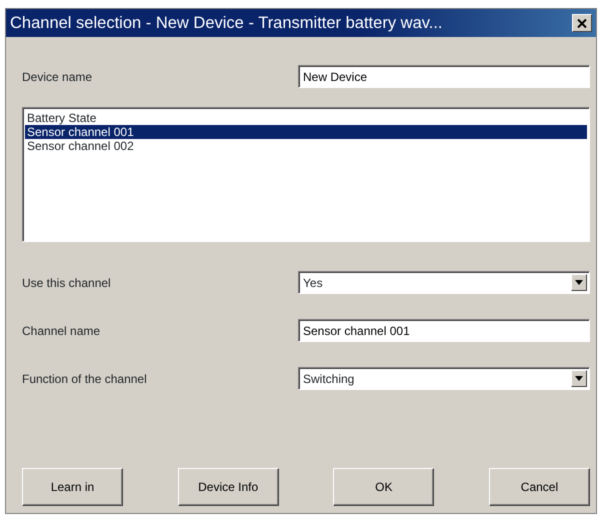 This screenshot has width=600, height=520. What do you see at coordinates (306, 132) in the screenshot?
I see `list-item: Sensor channel 001` at bounding box center [306, 132].